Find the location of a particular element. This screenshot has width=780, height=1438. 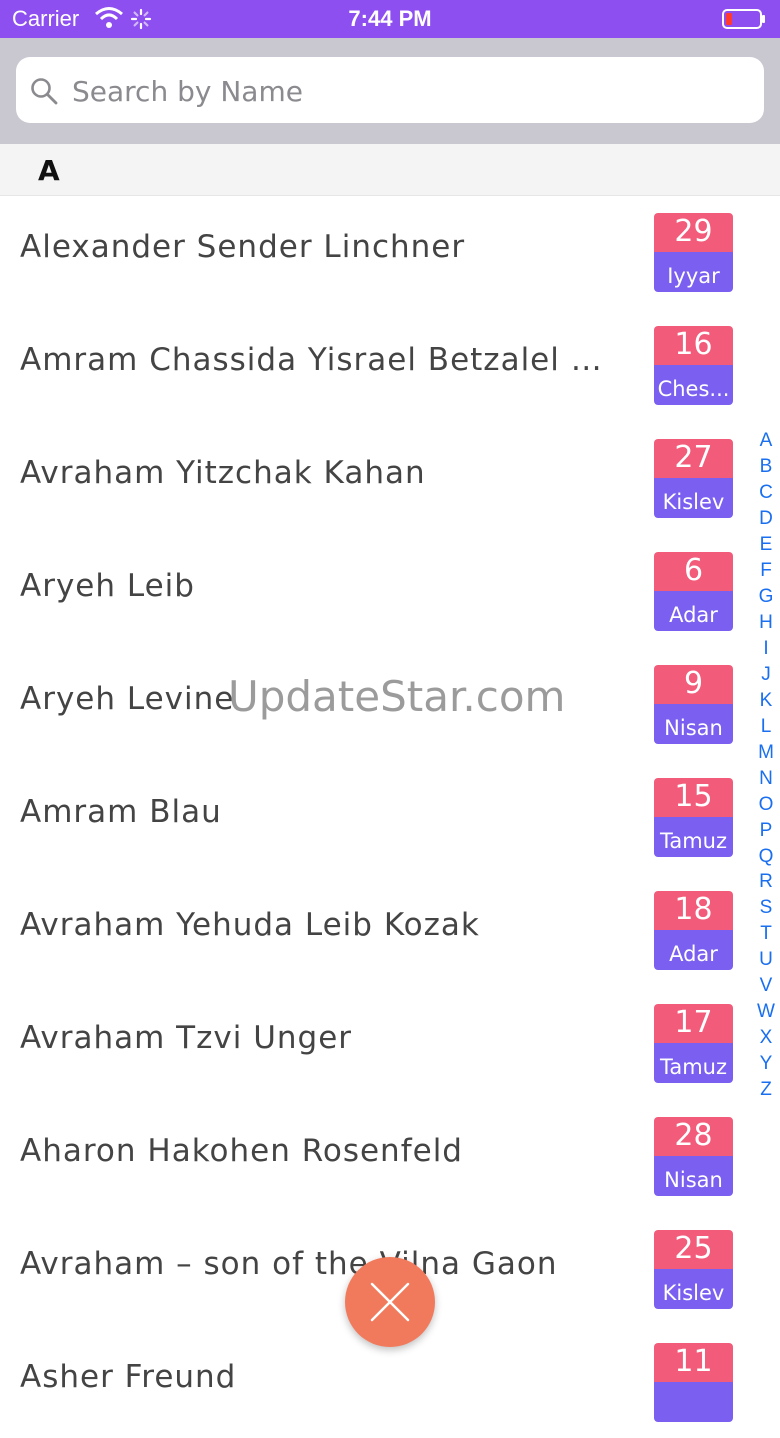

date-badge: 29 Iyyar is located at coordinates (693, 252).